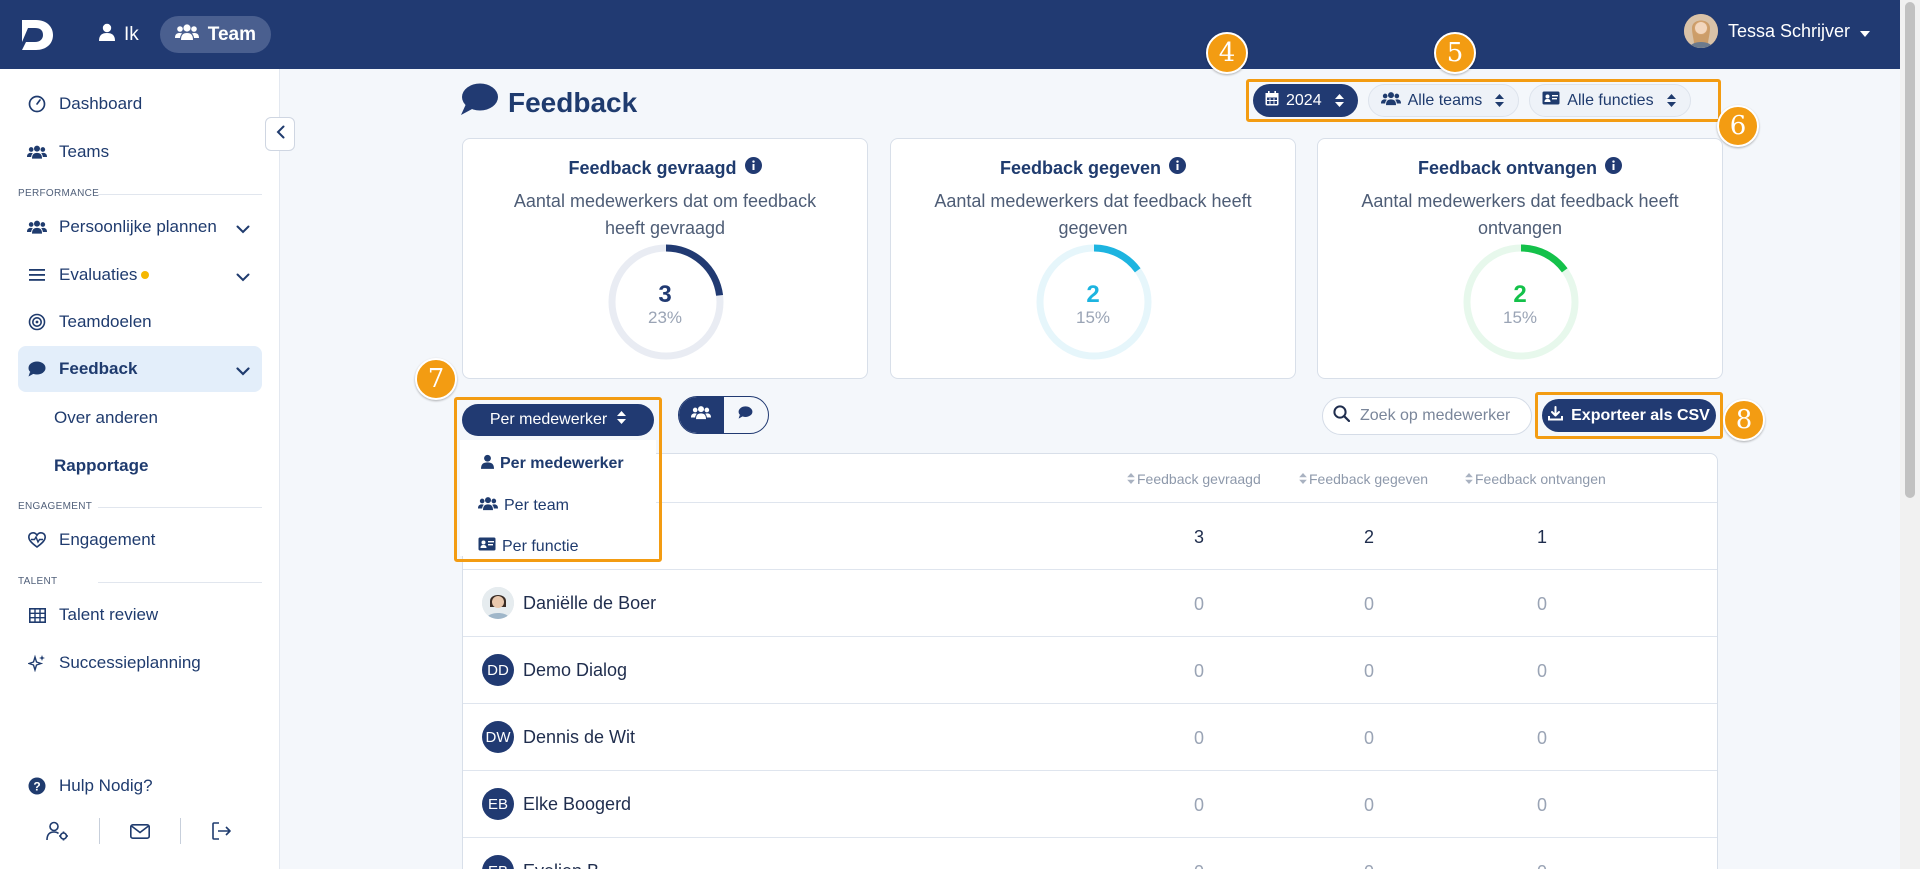 The image size is (1920, 869). I want to click on search-input, so click(1435, 416).